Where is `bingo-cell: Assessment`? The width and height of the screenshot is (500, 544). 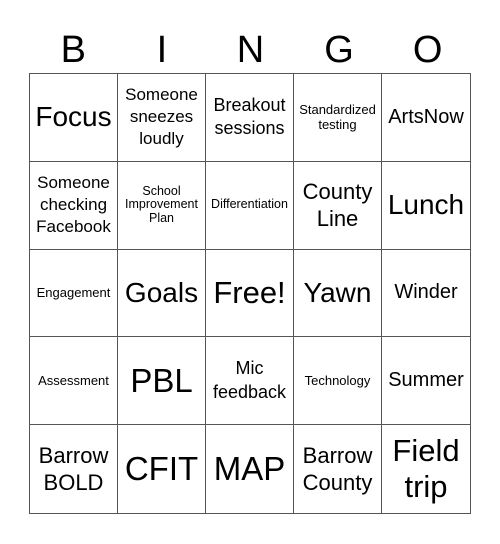
bingo-cell: Assessment is located at coordinates (74, 381).